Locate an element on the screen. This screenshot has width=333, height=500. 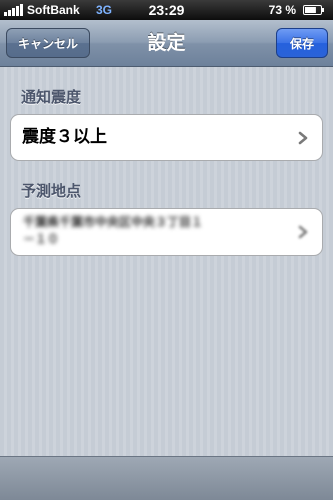
notification-intensity-cell: 震度３以上 is located at coordinates (166, 137).